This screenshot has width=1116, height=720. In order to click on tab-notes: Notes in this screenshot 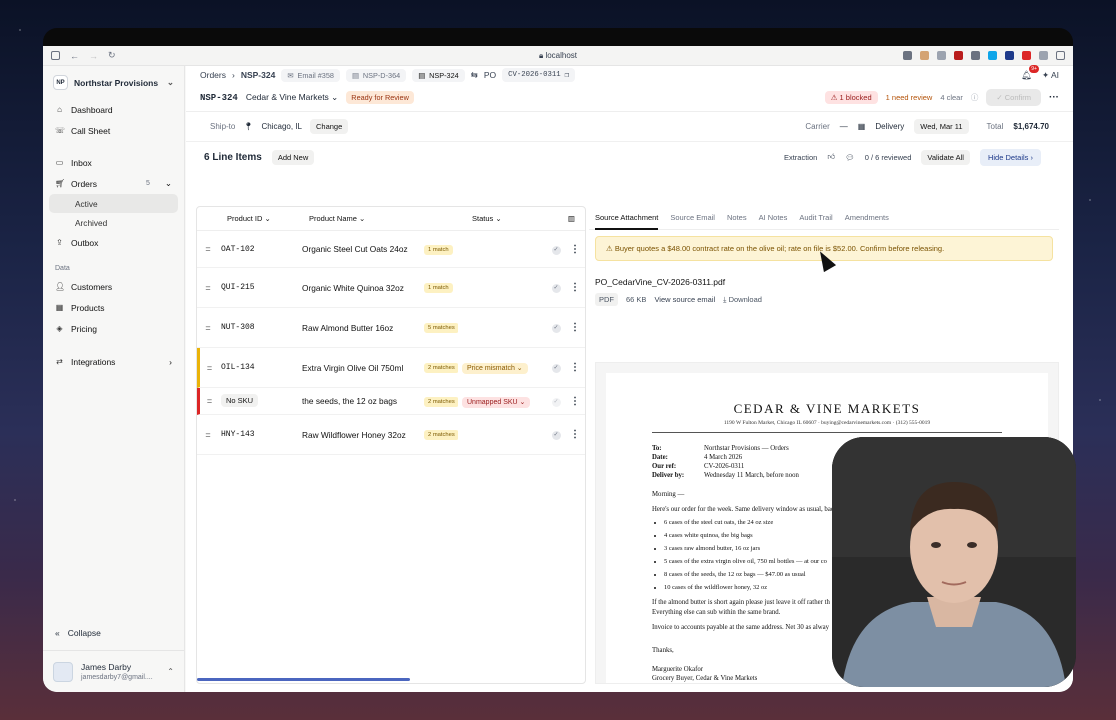, I will do `click(737, 217)`.